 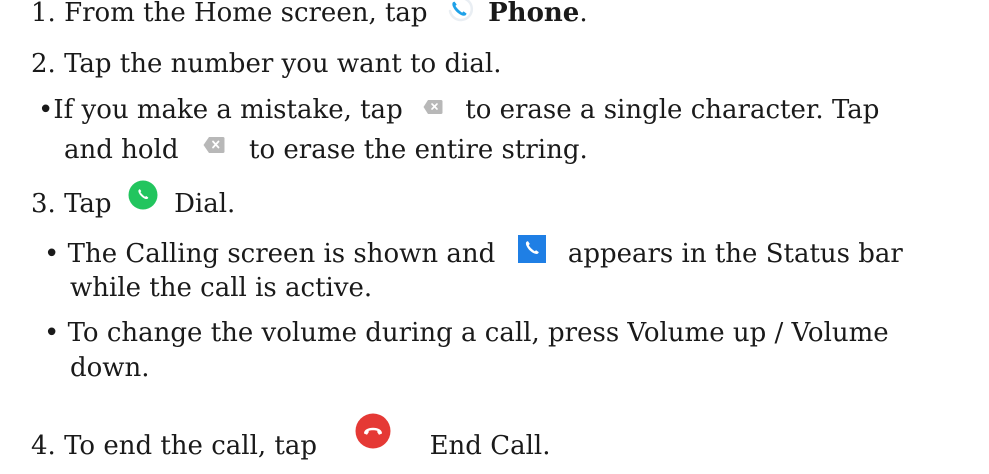 What do you see at coordinates (143, 195) in the screenshot?
I see `green-dial-icon` at bounding box center [143, 195].